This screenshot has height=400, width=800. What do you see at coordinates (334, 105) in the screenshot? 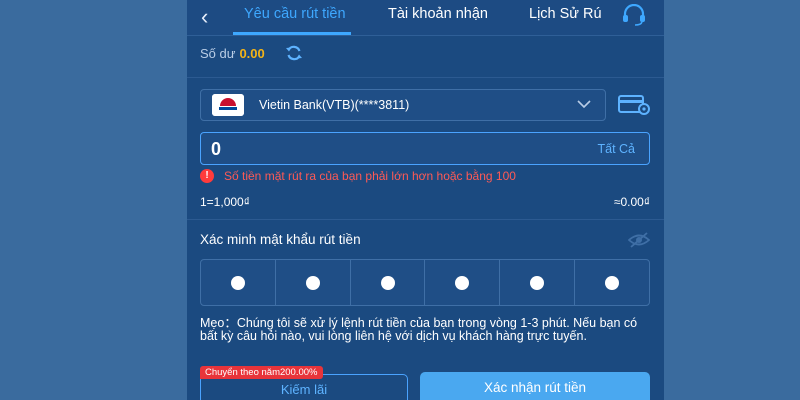
I see `bank-account-name: Vietin Bank(VTB)(****3811)` at bounding box center [334, 105].